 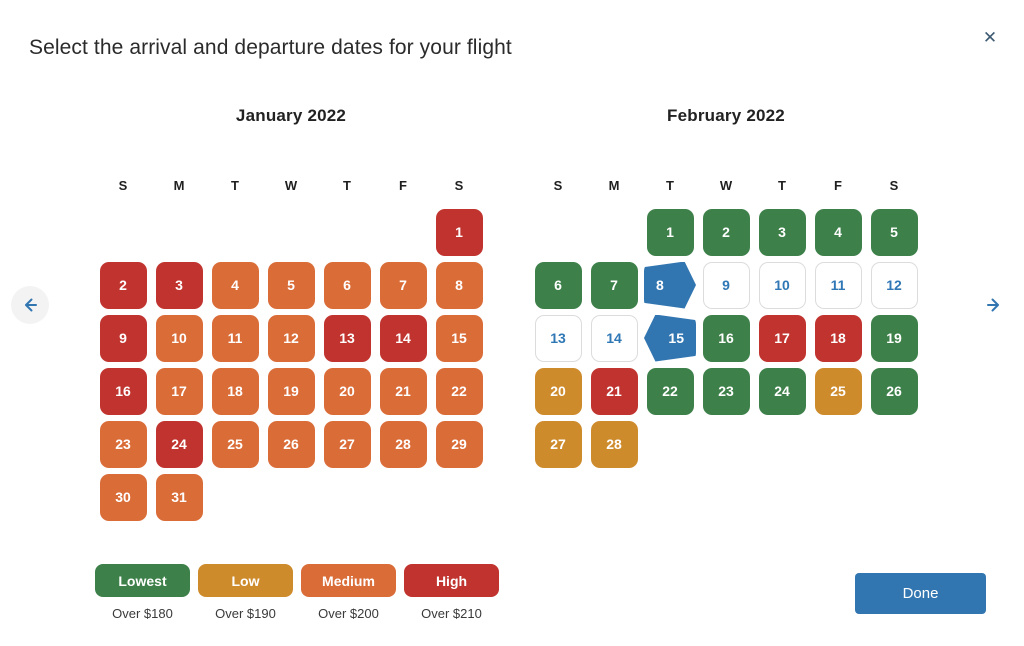 I want to click on calendar-week-row: 6 7 8 9 10 11 12, so click(x=726, y=285).